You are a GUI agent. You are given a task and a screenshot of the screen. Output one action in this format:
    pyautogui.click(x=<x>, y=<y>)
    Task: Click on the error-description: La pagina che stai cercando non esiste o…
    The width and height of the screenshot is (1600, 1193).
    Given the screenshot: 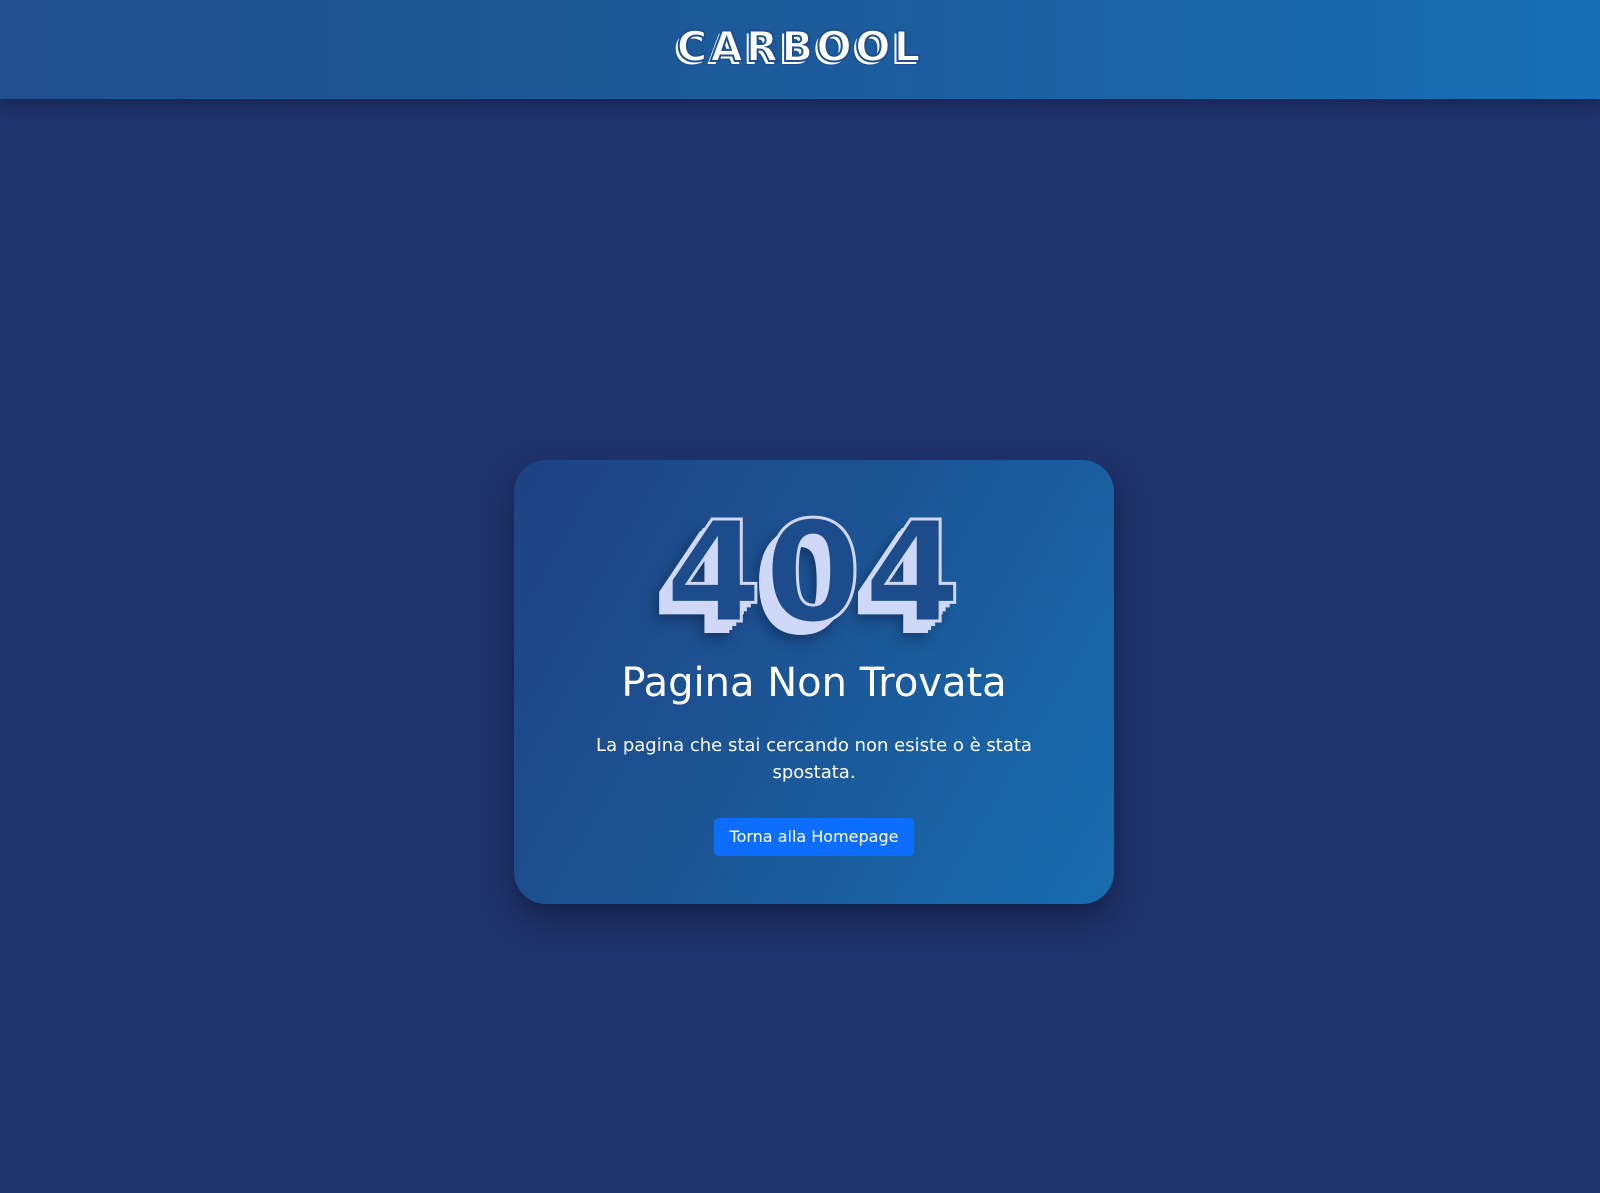 What is the action you would take?
    pyautogui.click(x=814, y=759)
    